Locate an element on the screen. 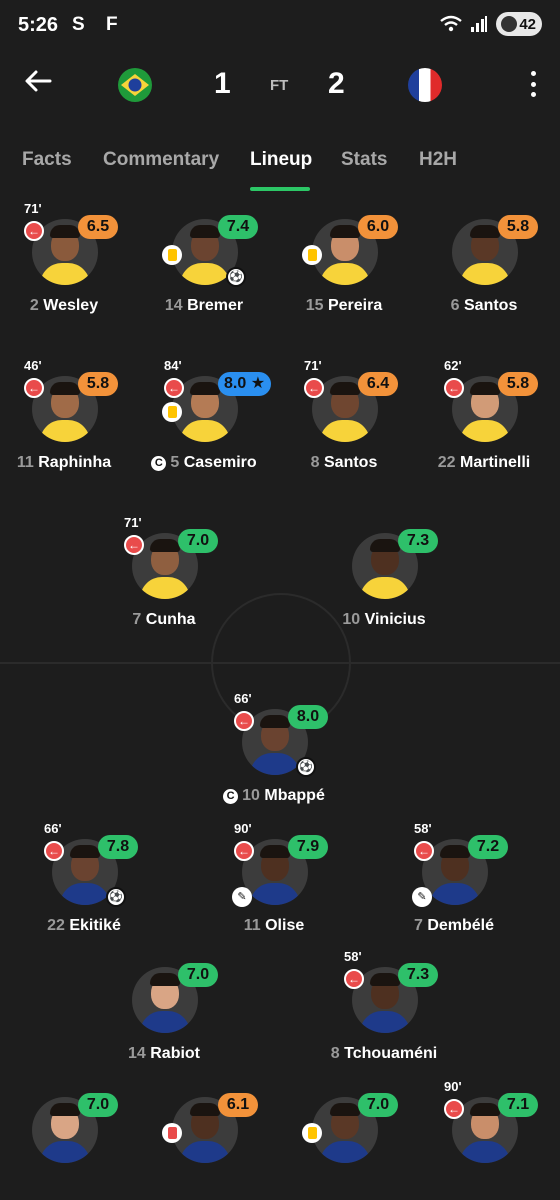  match-tabs: Facts Commentary Lineup Stats H2H is located at coordinates (280, 170).